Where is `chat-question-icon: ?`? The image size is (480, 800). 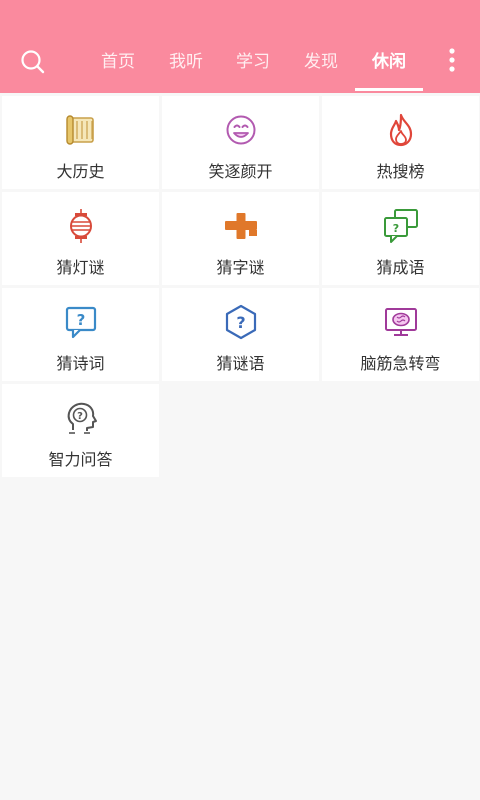 chat-question-icon: ? is located at coordinates (401, 226).